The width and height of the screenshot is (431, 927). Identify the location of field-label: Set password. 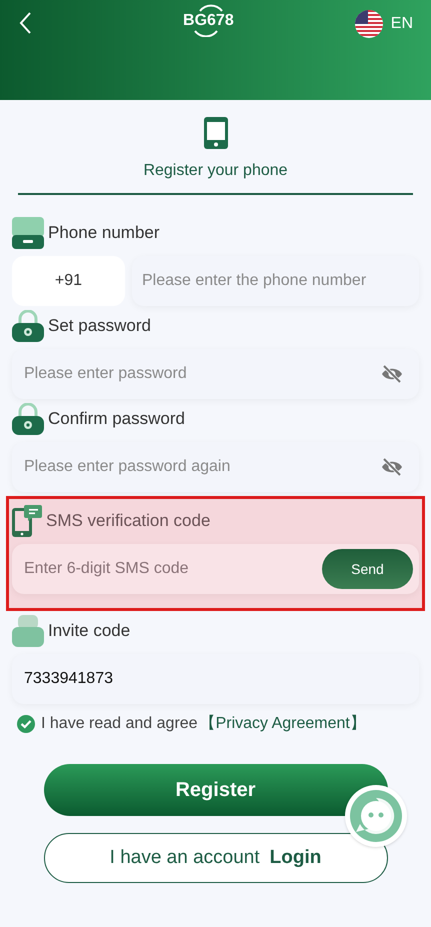
(99, 326).